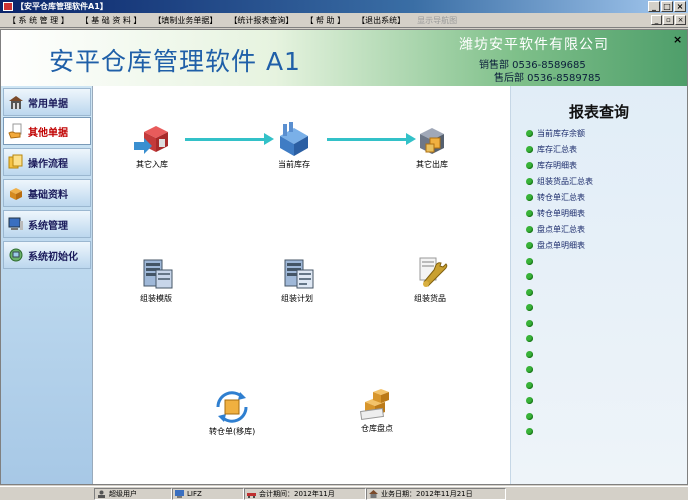  I want to click on close-icon: ×, so click(677, 39).